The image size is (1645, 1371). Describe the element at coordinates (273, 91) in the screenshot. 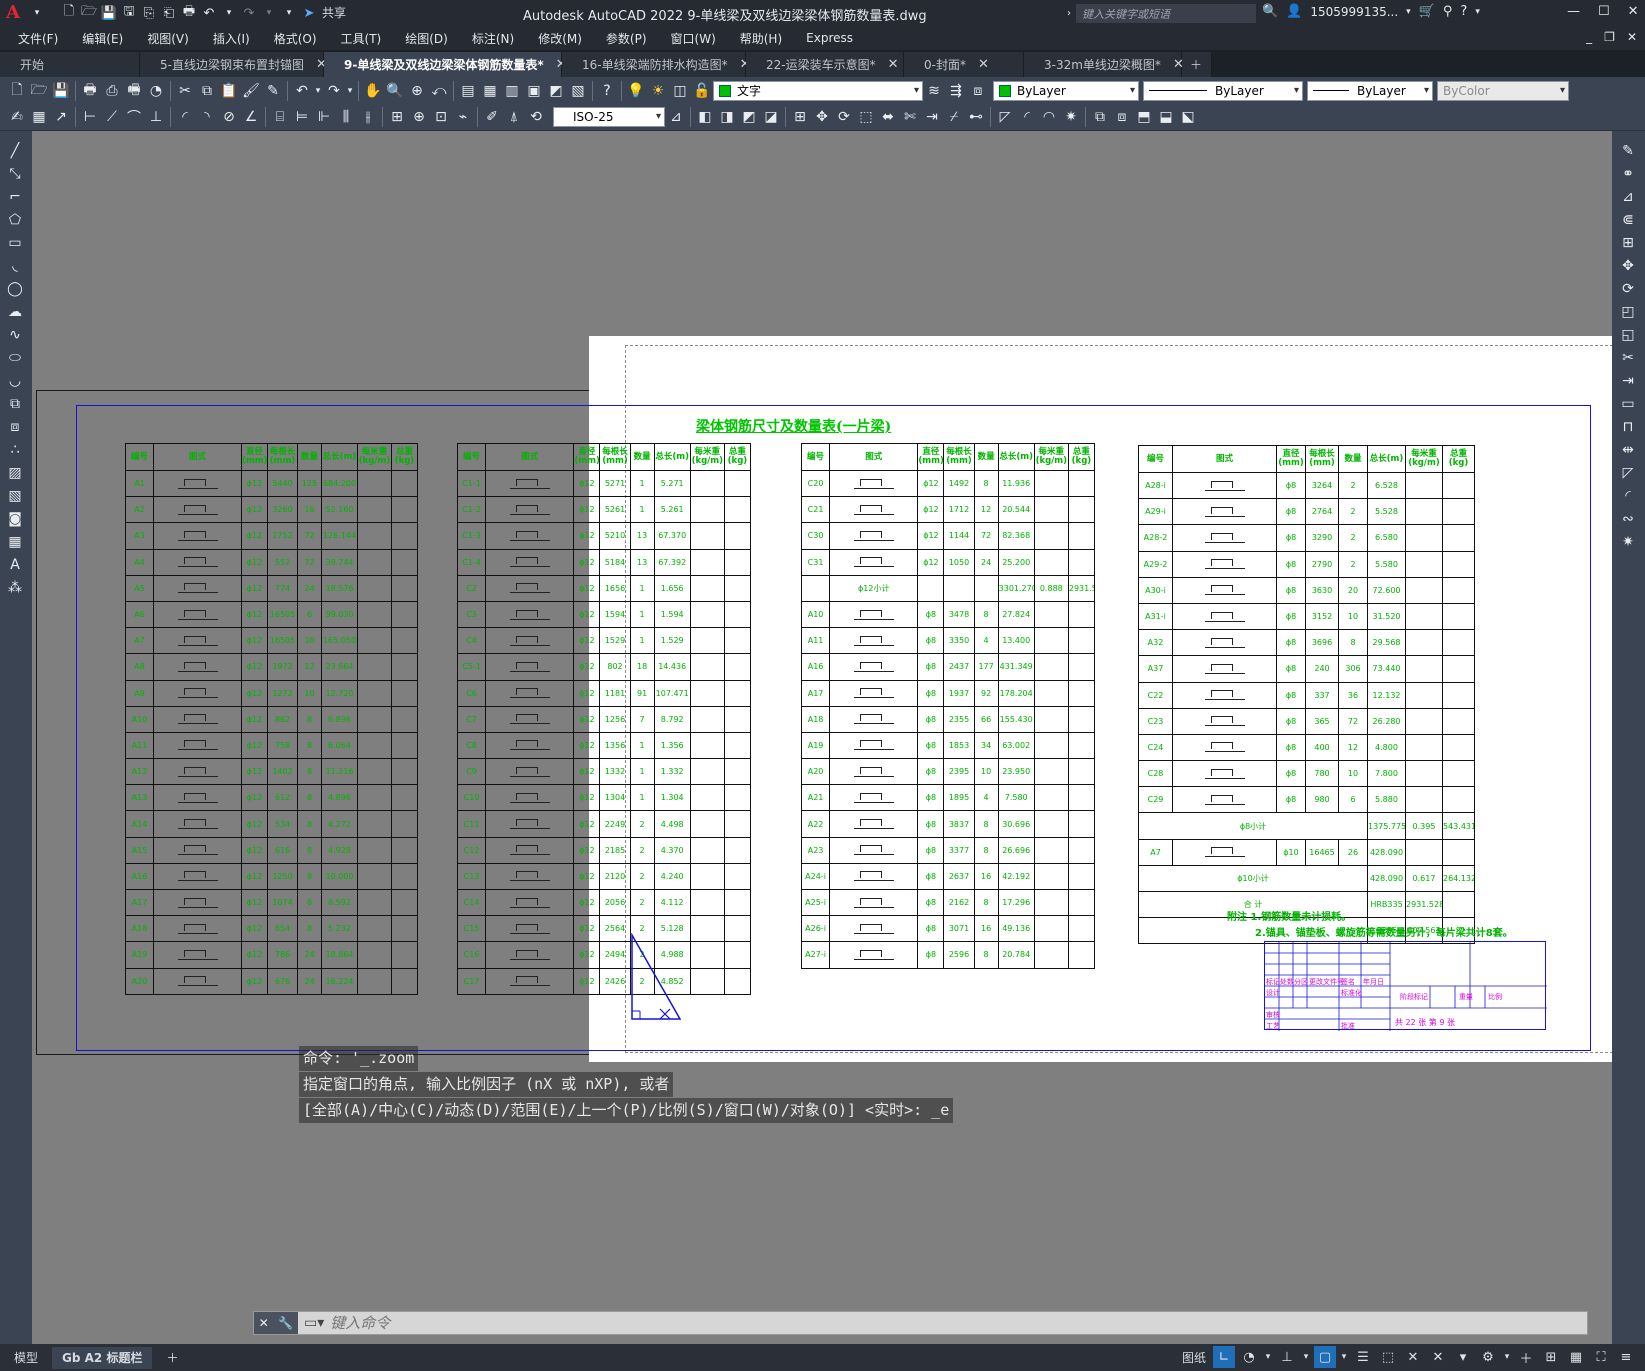

I see `block-editor-icon: ✎` at that location.